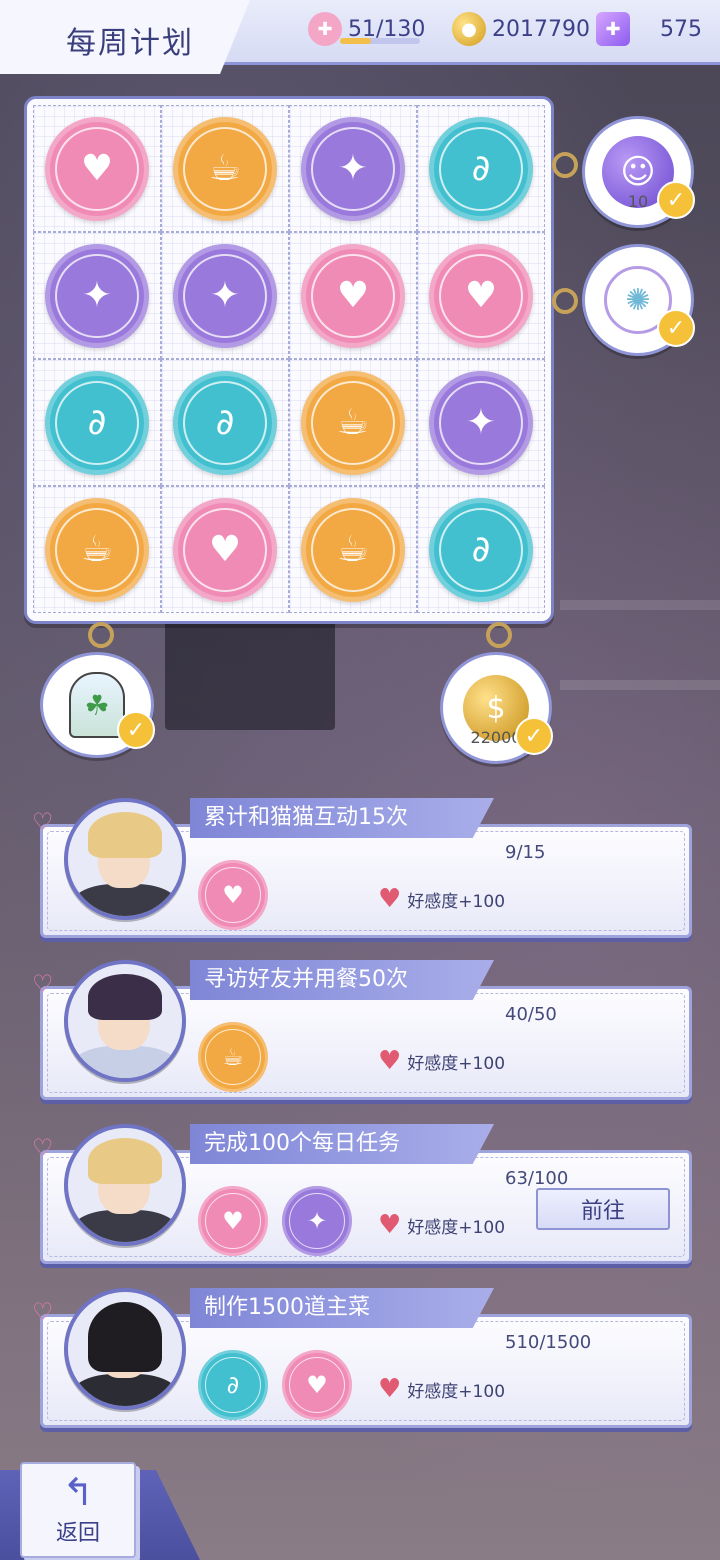 The image size is (720, 1560). Describe the element at coordinates (380, 41) in the screenshot. I see `stamina-bar` at that location.